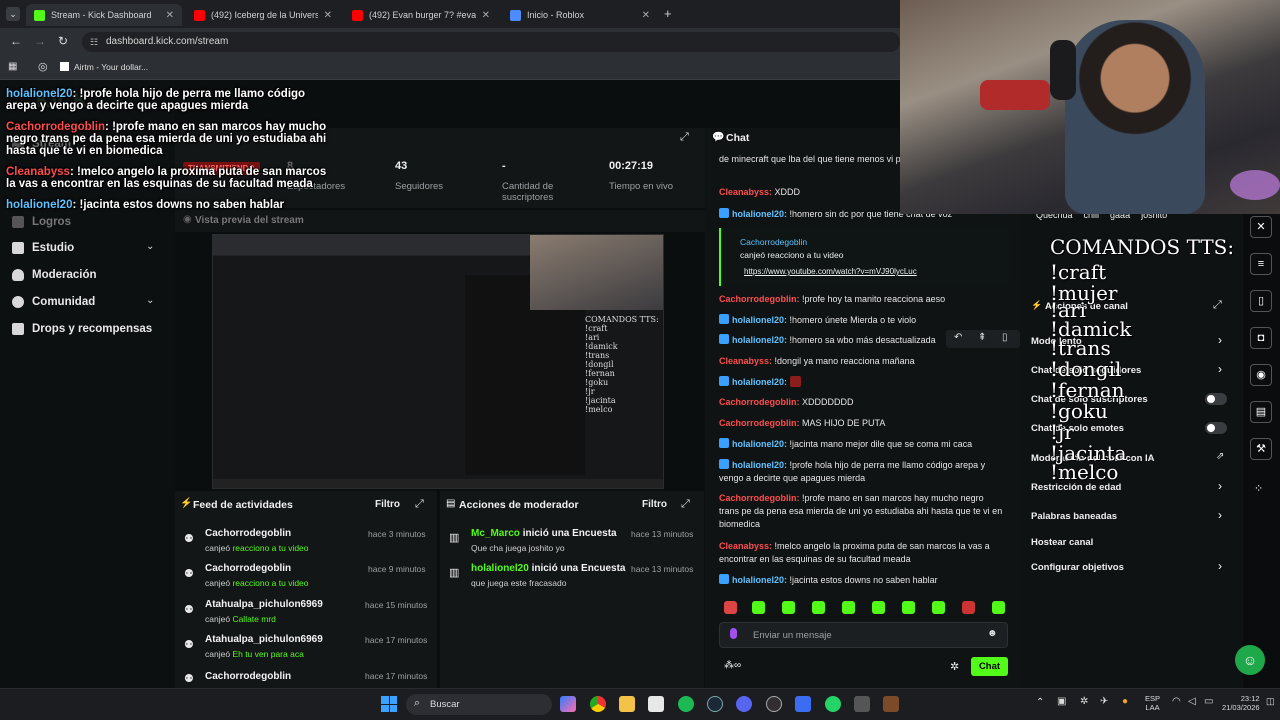  What do you see at coordinates (744, 704) in the screenshot?
I see `discord-icon` at bounding box center [744, 704].